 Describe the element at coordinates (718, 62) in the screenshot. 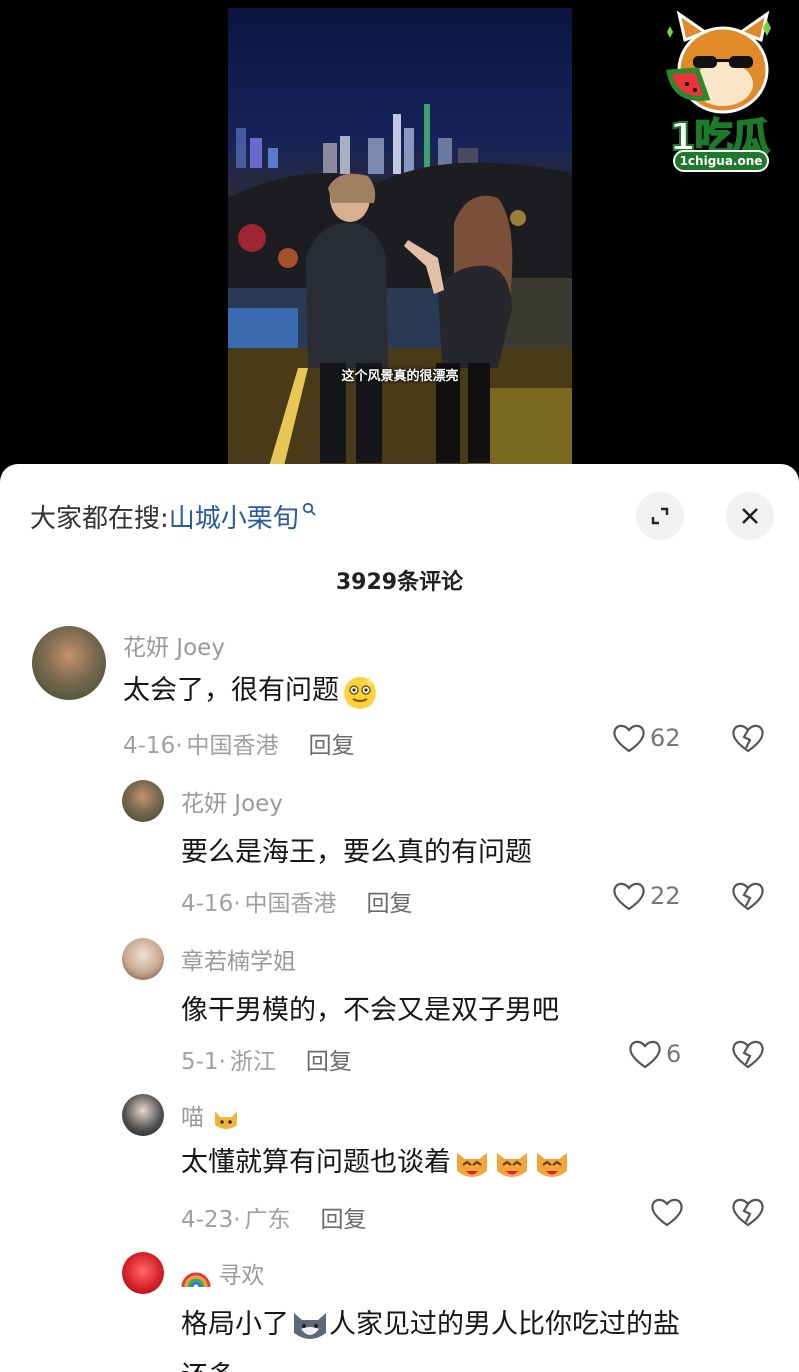

I see `dog-mascot-icon` at that location.